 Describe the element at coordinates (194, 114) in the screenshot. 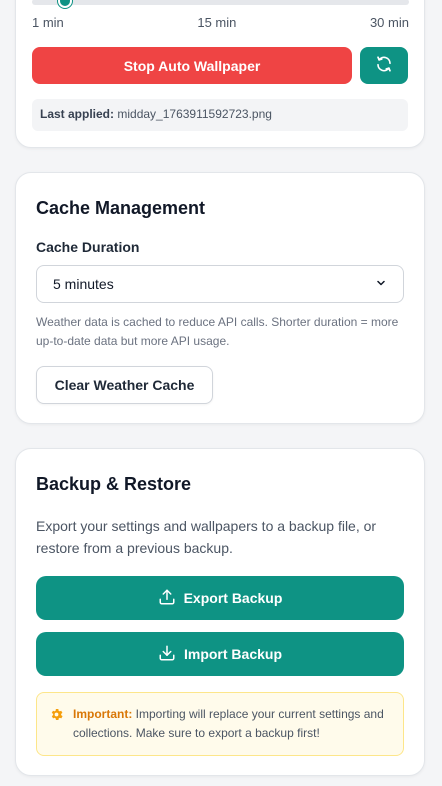

I see `last-applied-filename: midday_1763911592723.png` at that location.